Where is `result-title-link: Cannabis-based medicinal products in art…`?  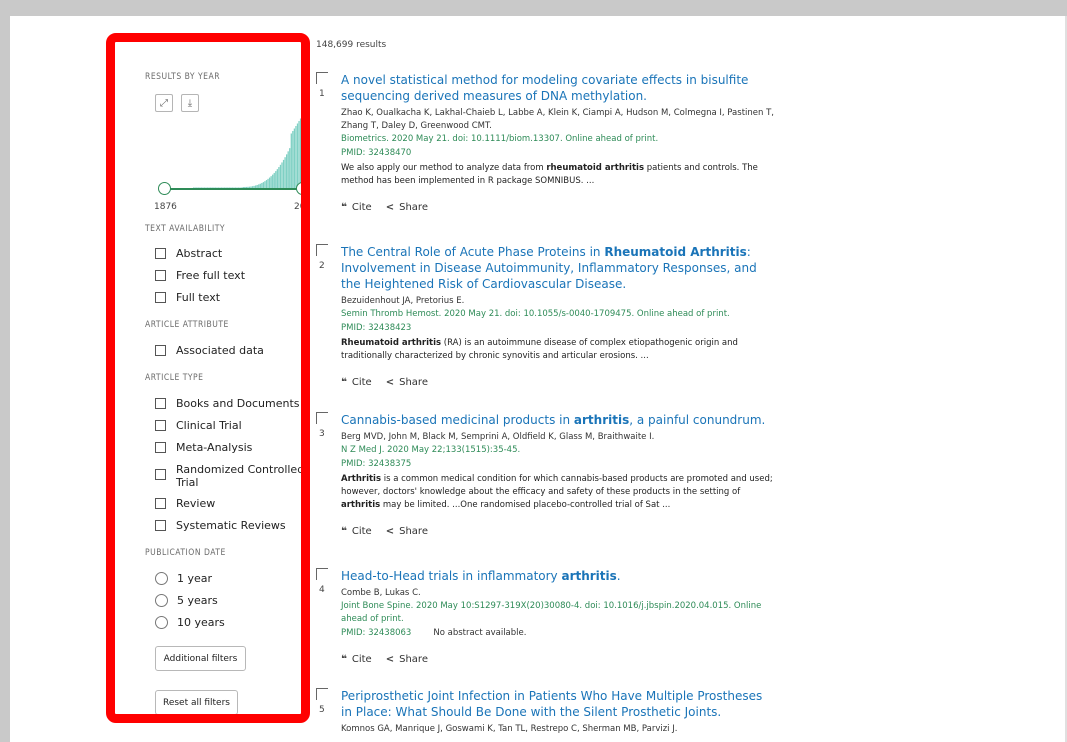 result-title-link: Cannabis-based medicinal products in art… is located at coordinates (558, 420).